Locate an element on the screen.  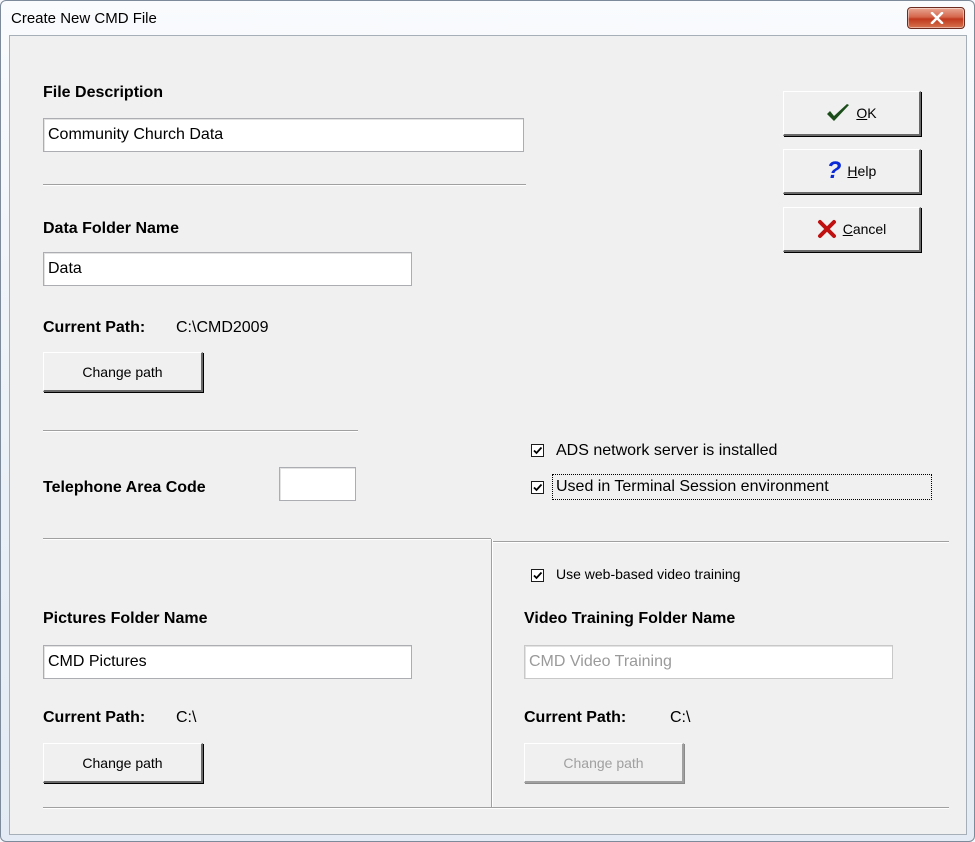
video-training-checkbox is located at coordinates (537, 575).